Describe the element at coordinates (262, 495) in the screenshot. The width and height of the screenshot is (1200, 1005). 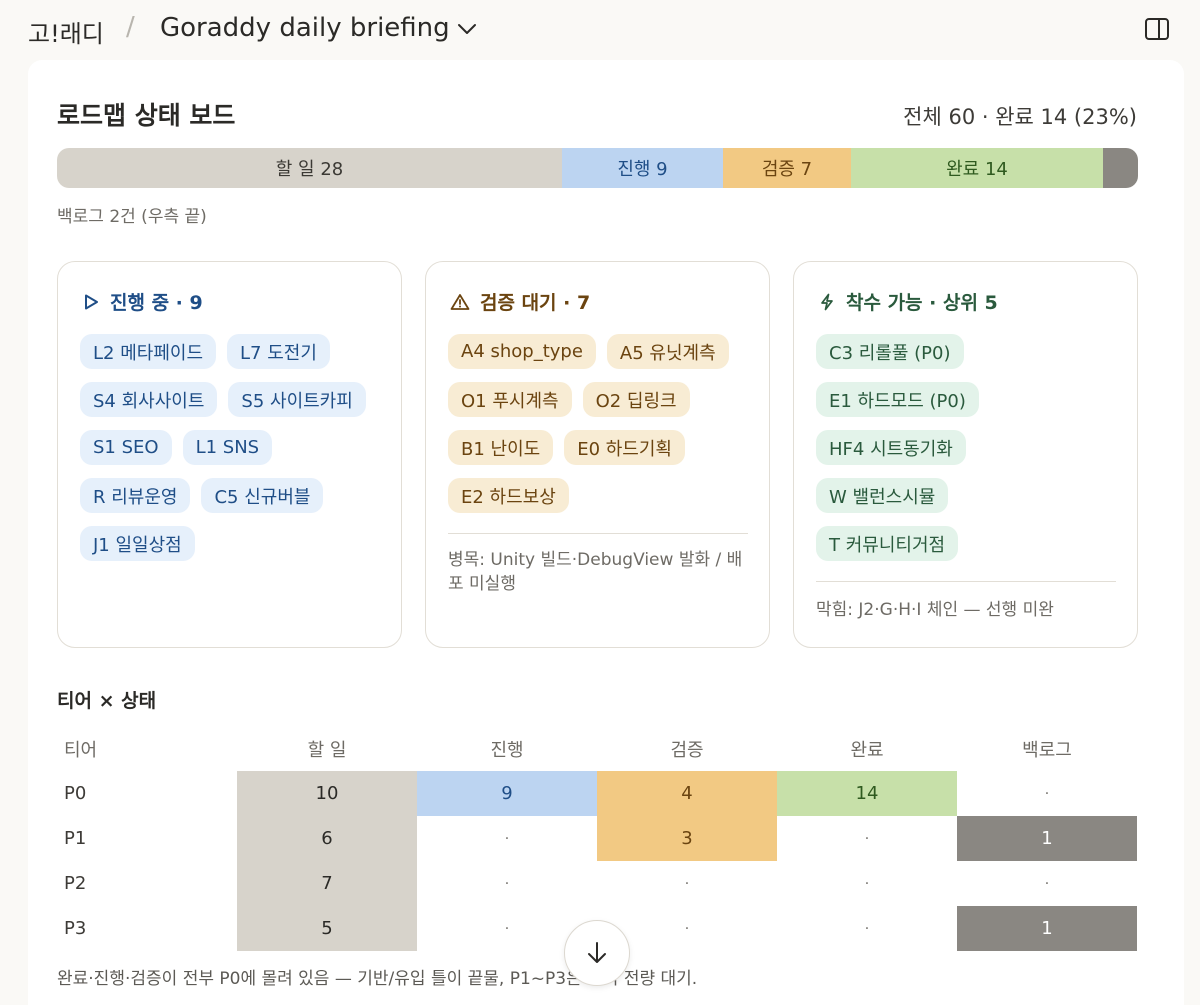
I see `chip: C5 신규버블` at that location.